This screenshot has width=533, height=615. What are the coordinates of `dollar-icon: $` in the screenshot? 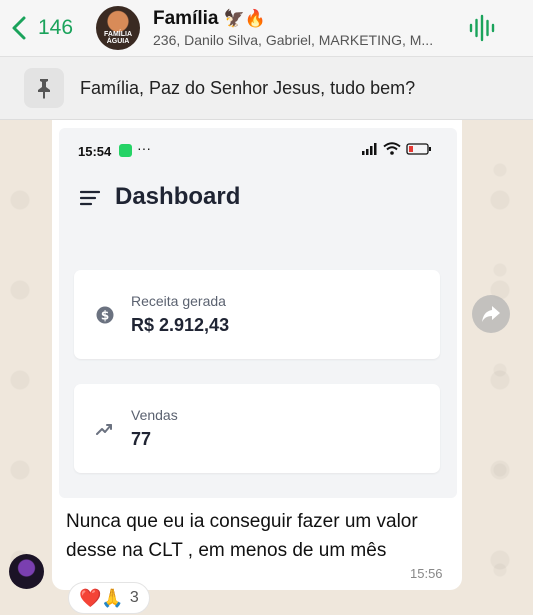 It's located at (105, 315).